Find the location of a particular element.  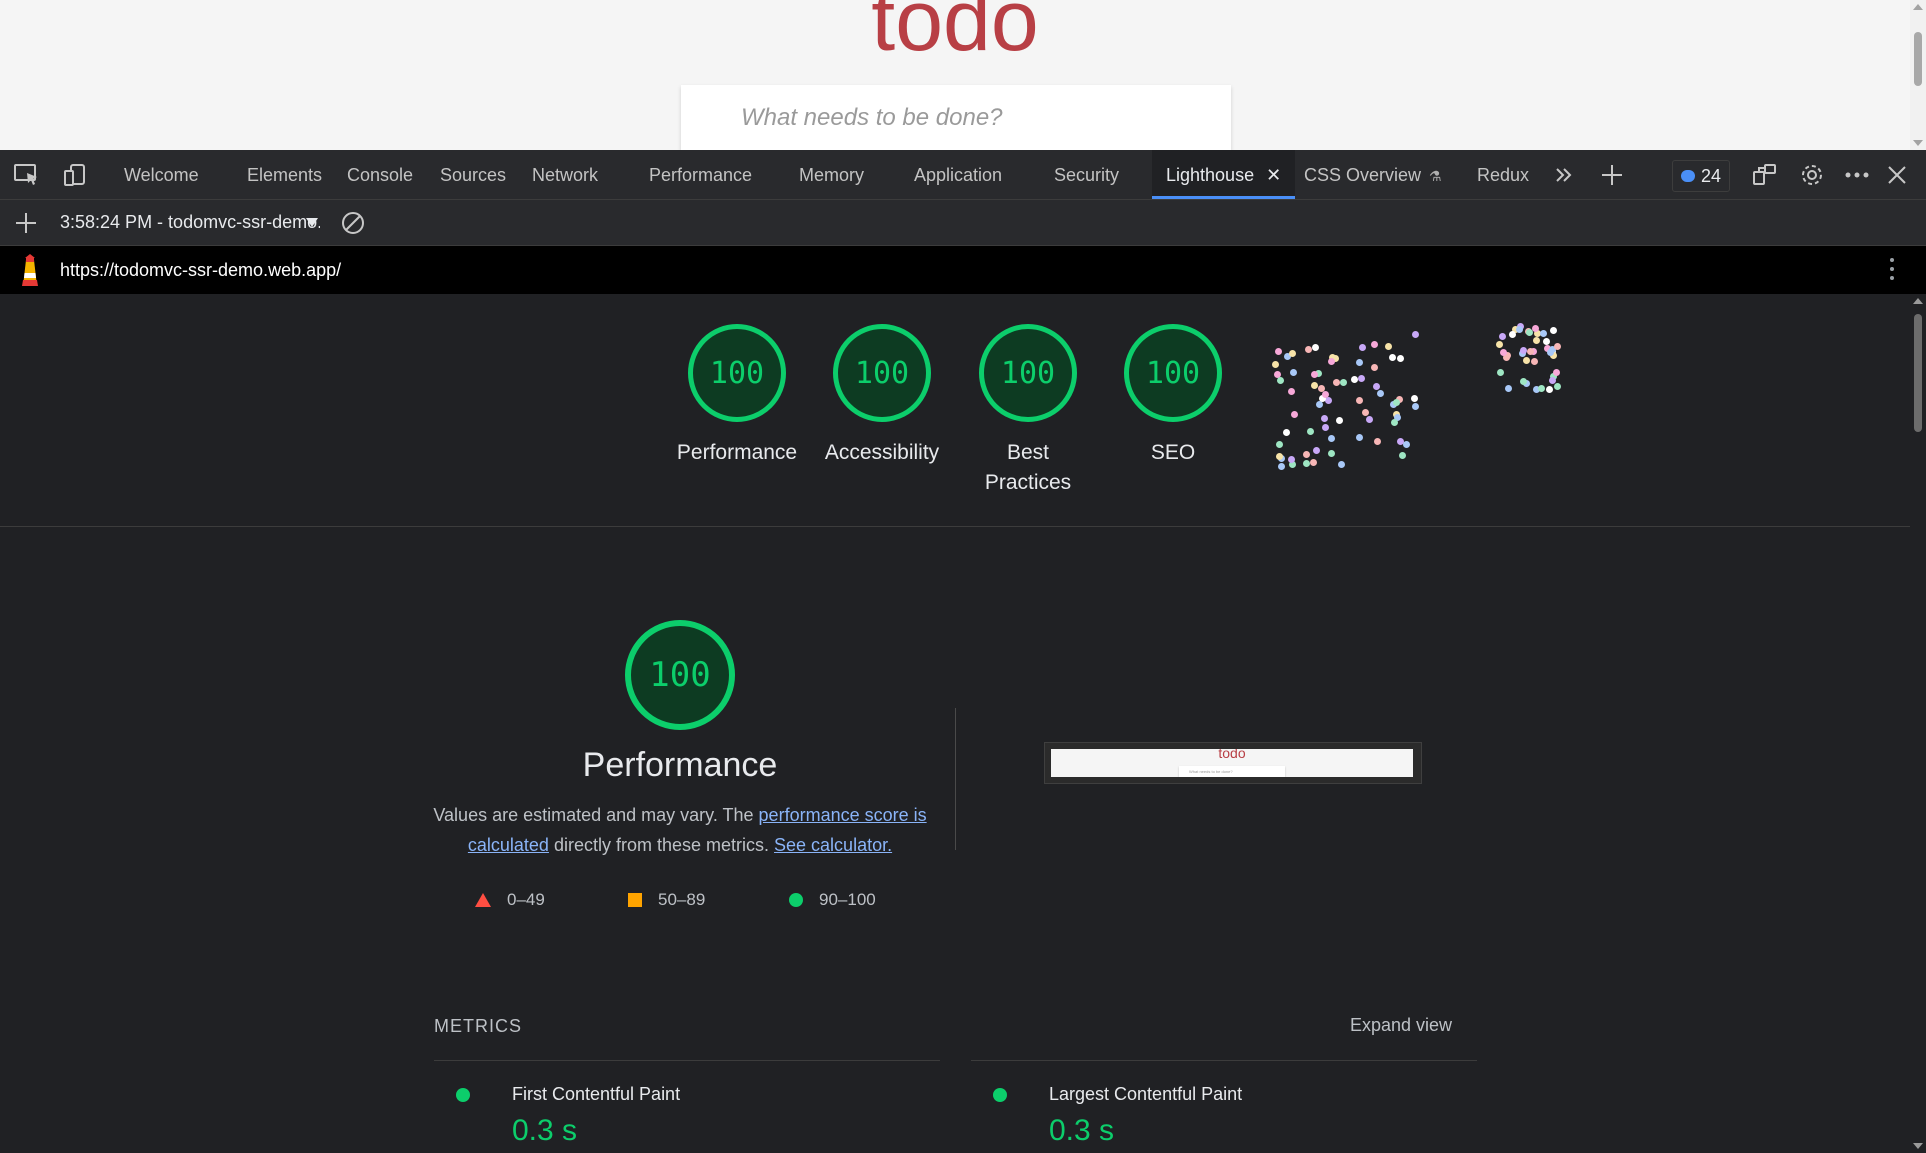

expand-view-button: Expand view is located at coordinates (1401, 1025).